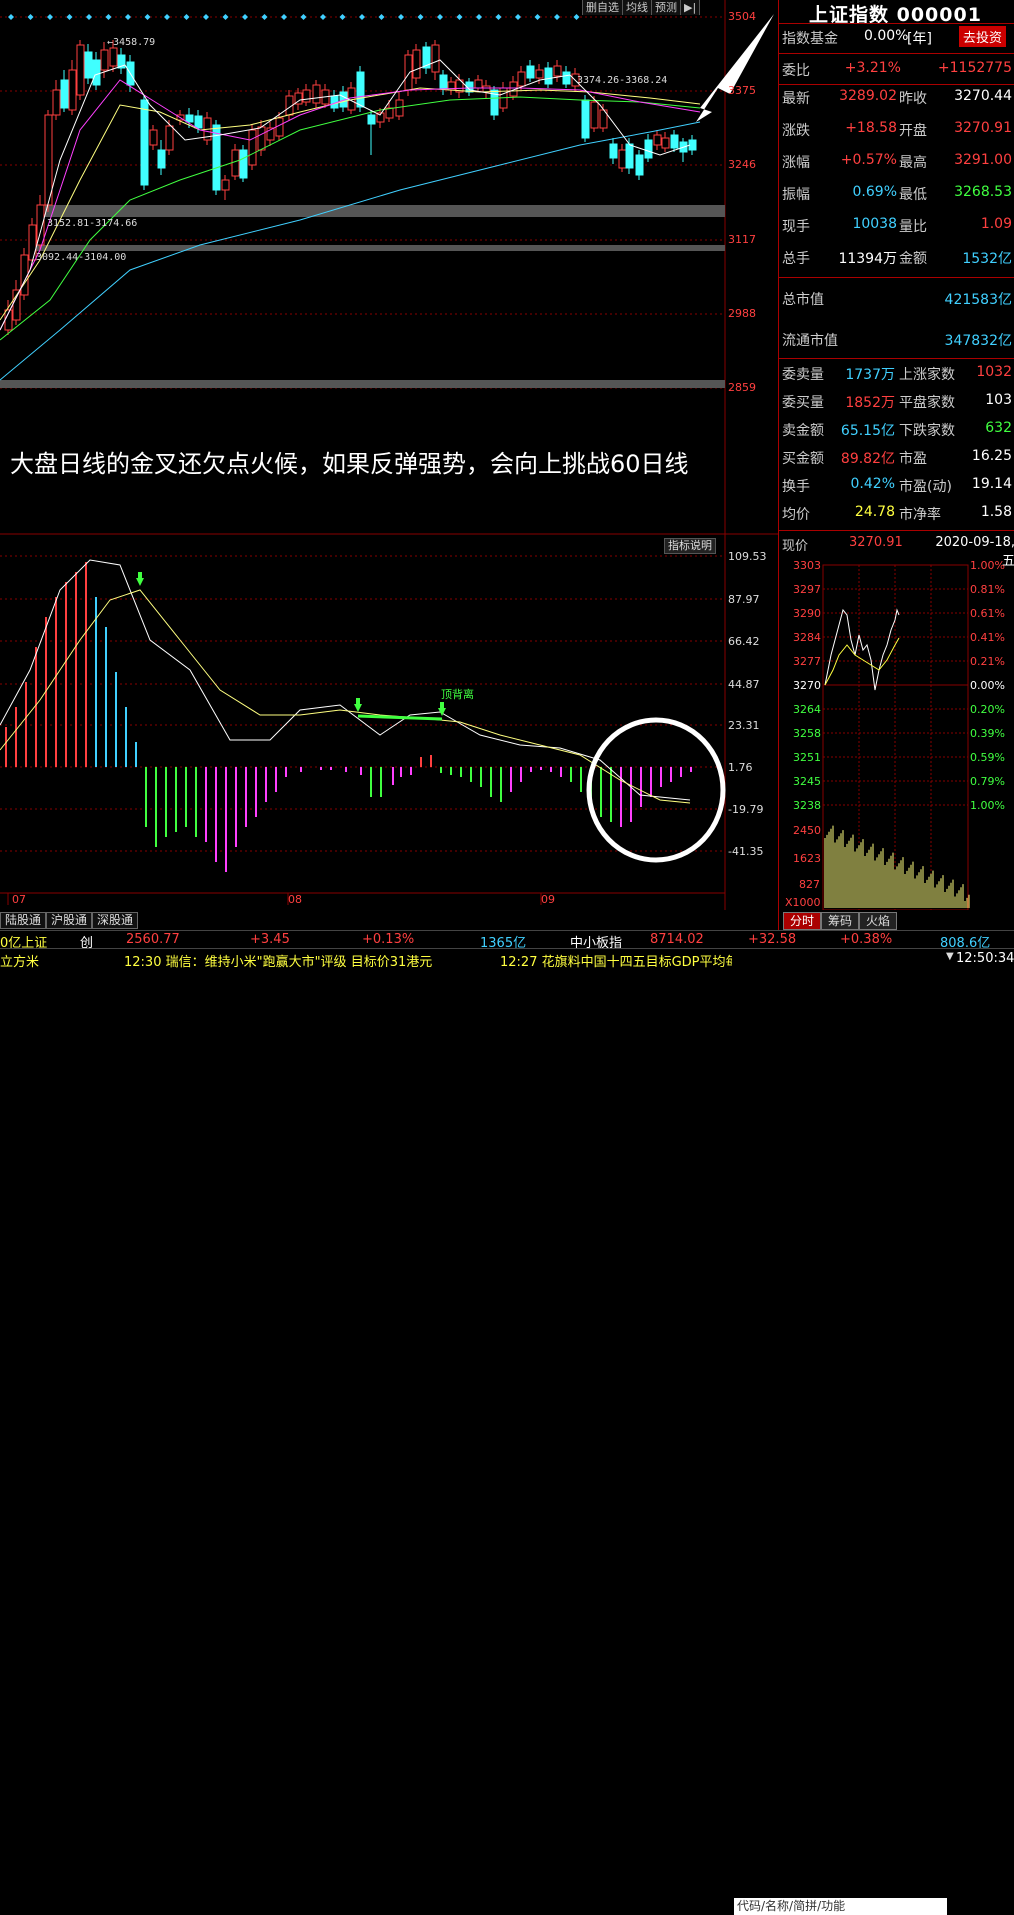 The image size is (1014, 1915). I want to click on weibi-label: 委比, so click(796, 71).